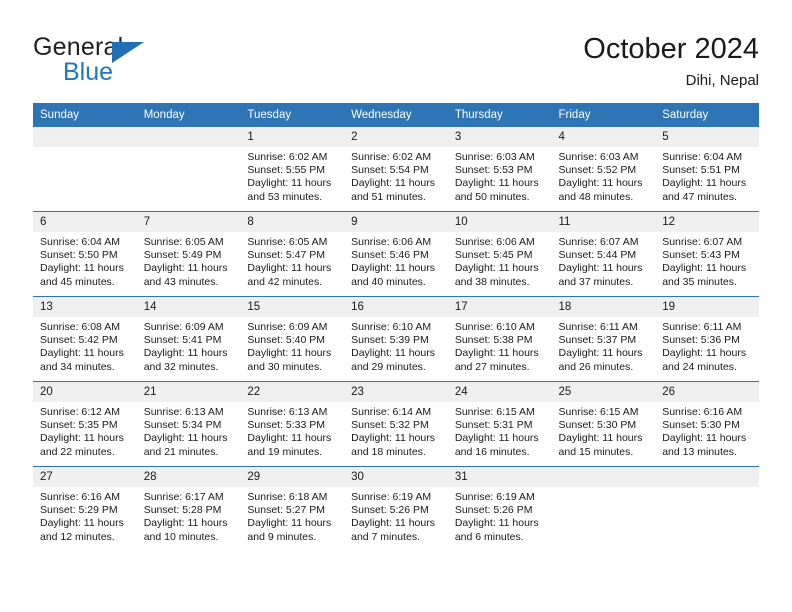 The width and height of the screenshot is (792, 612). Describe the element at coordinates (85, 115) in the screenshot. I see `weekday-header-sunday: Sunday` at that location.